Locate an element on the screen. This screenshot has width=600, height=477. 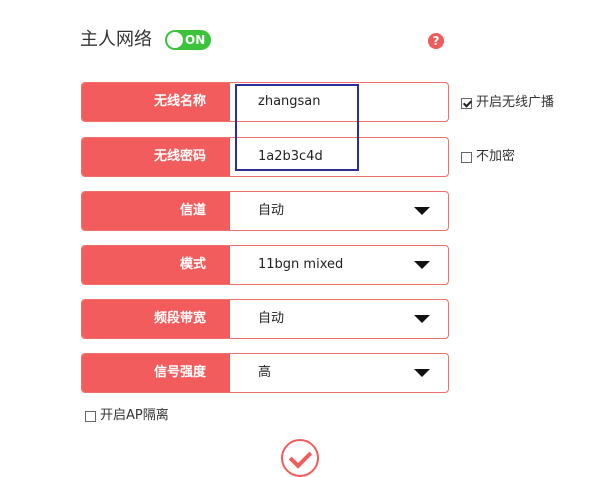
help-icon: ? is located at coordinates (436, 41).